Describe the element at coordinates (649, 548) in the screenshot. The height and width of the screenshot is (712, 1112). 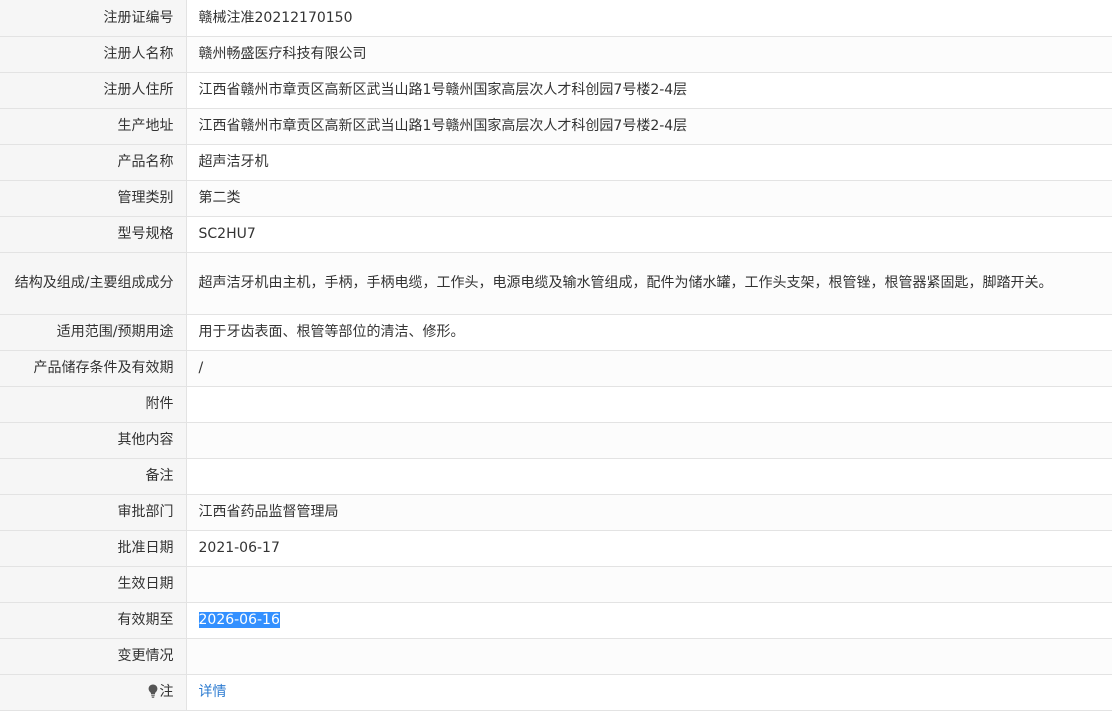
I see `value-approval-date: 2021-06-17` at that location.